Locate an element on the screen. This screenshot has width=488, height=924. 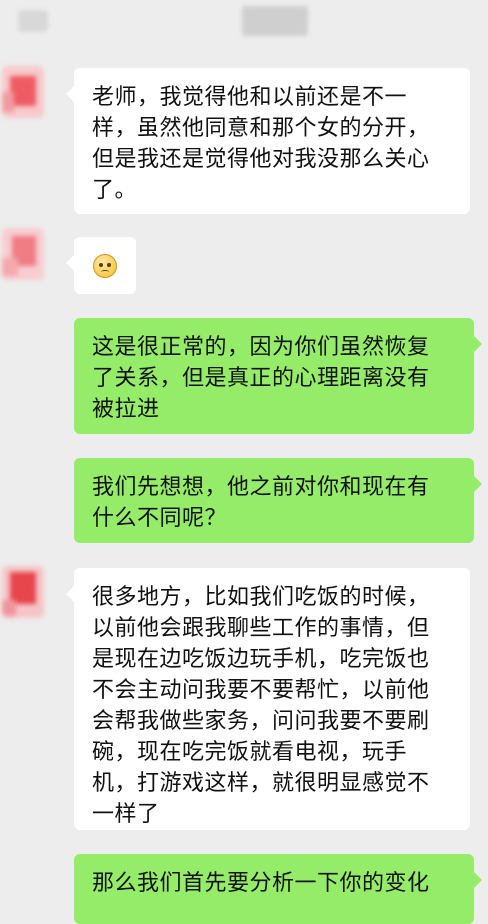
chat-title-blurred is located at coordinates (275, 21).